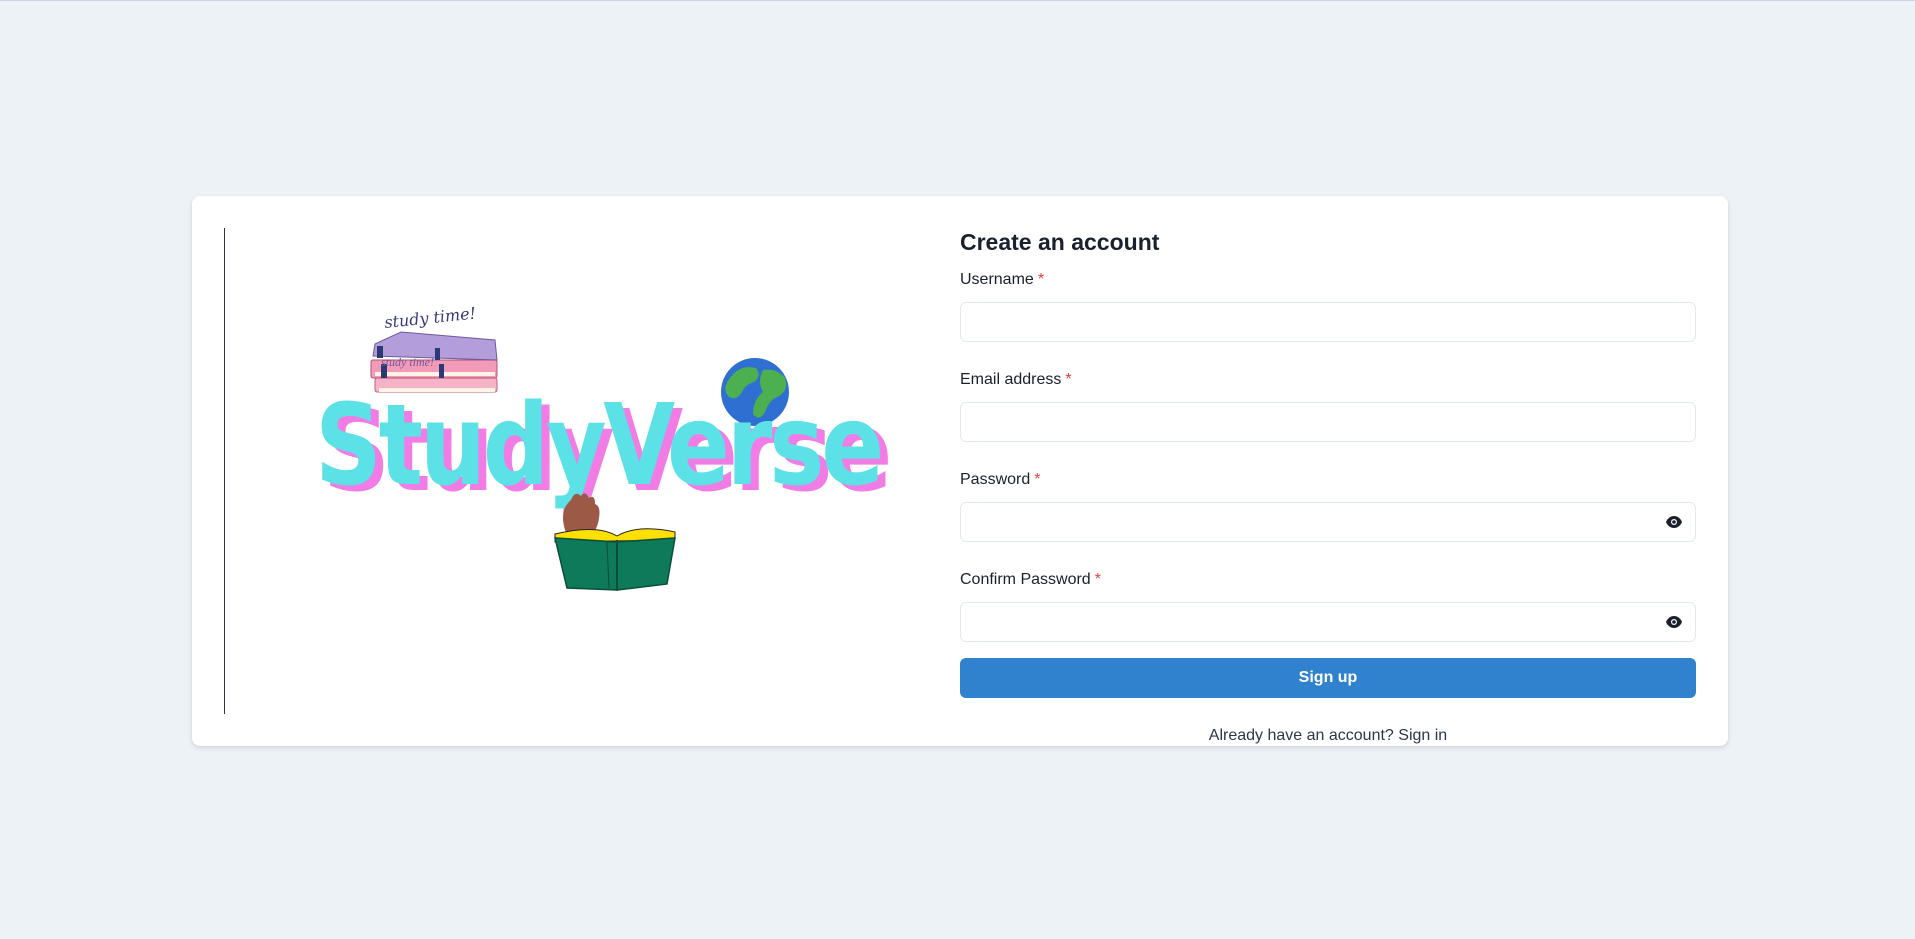  I want to click on submit-row: Sign up, so click(1328, 678).